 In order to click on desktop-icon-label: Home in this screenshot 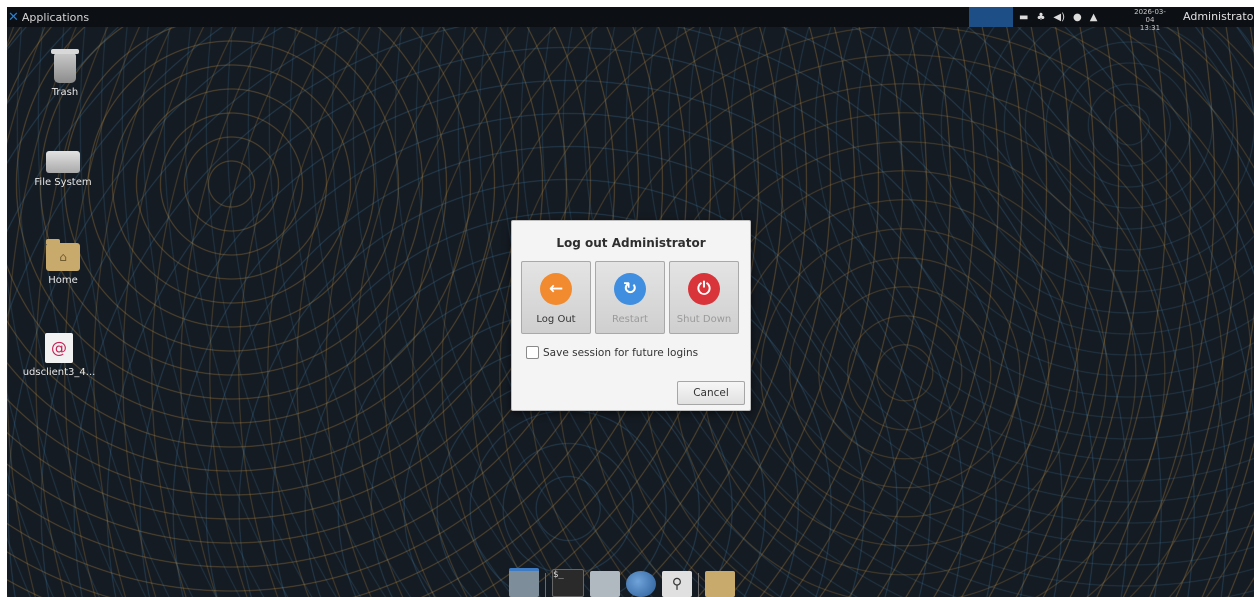, I will do `click(63, 280)`.